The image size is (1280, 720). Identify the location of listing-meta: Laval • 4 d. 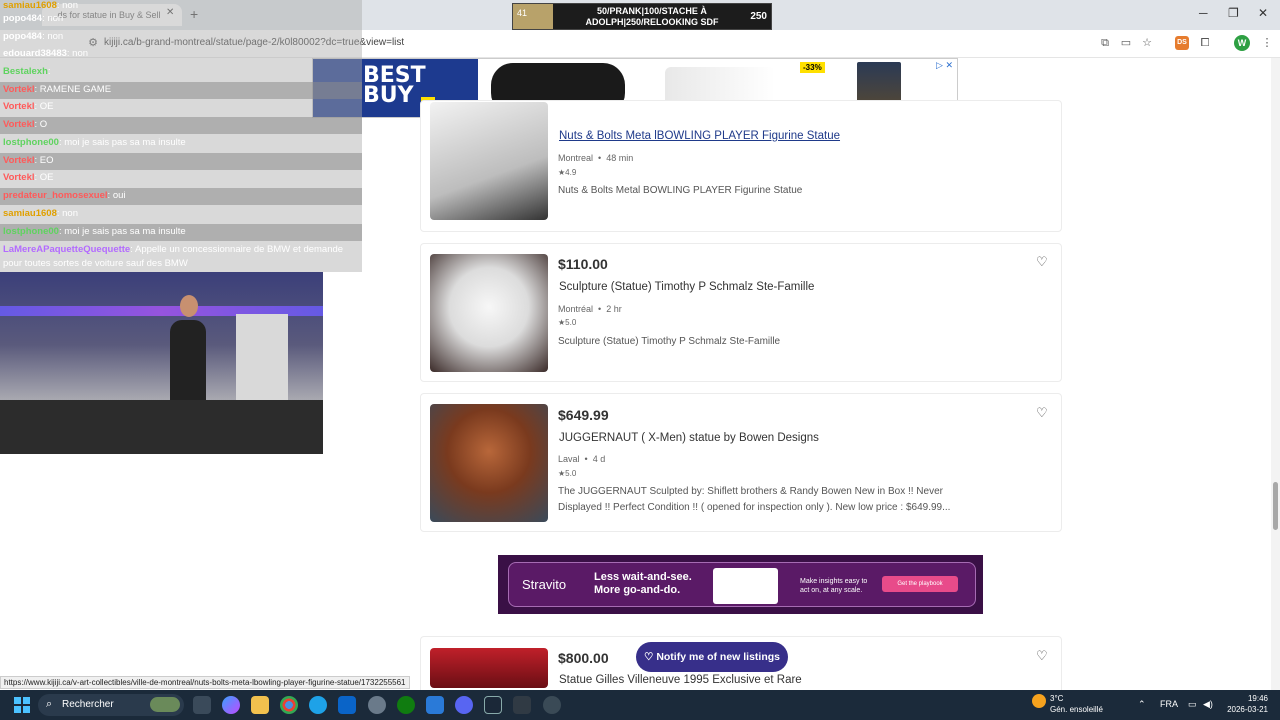
(581, 459).